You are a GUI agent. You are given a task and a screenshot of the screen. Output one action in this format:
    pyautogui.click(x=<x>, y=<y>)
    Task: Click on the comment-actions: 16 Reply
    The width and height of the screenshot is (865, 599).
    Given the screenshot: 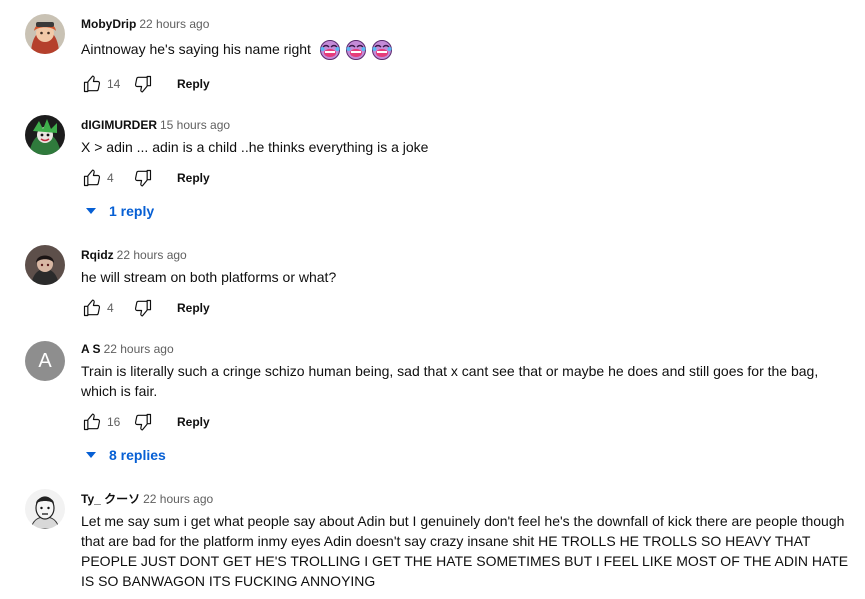 What is the action you would take?
    pyautogui.click(x=145, y=422)
    